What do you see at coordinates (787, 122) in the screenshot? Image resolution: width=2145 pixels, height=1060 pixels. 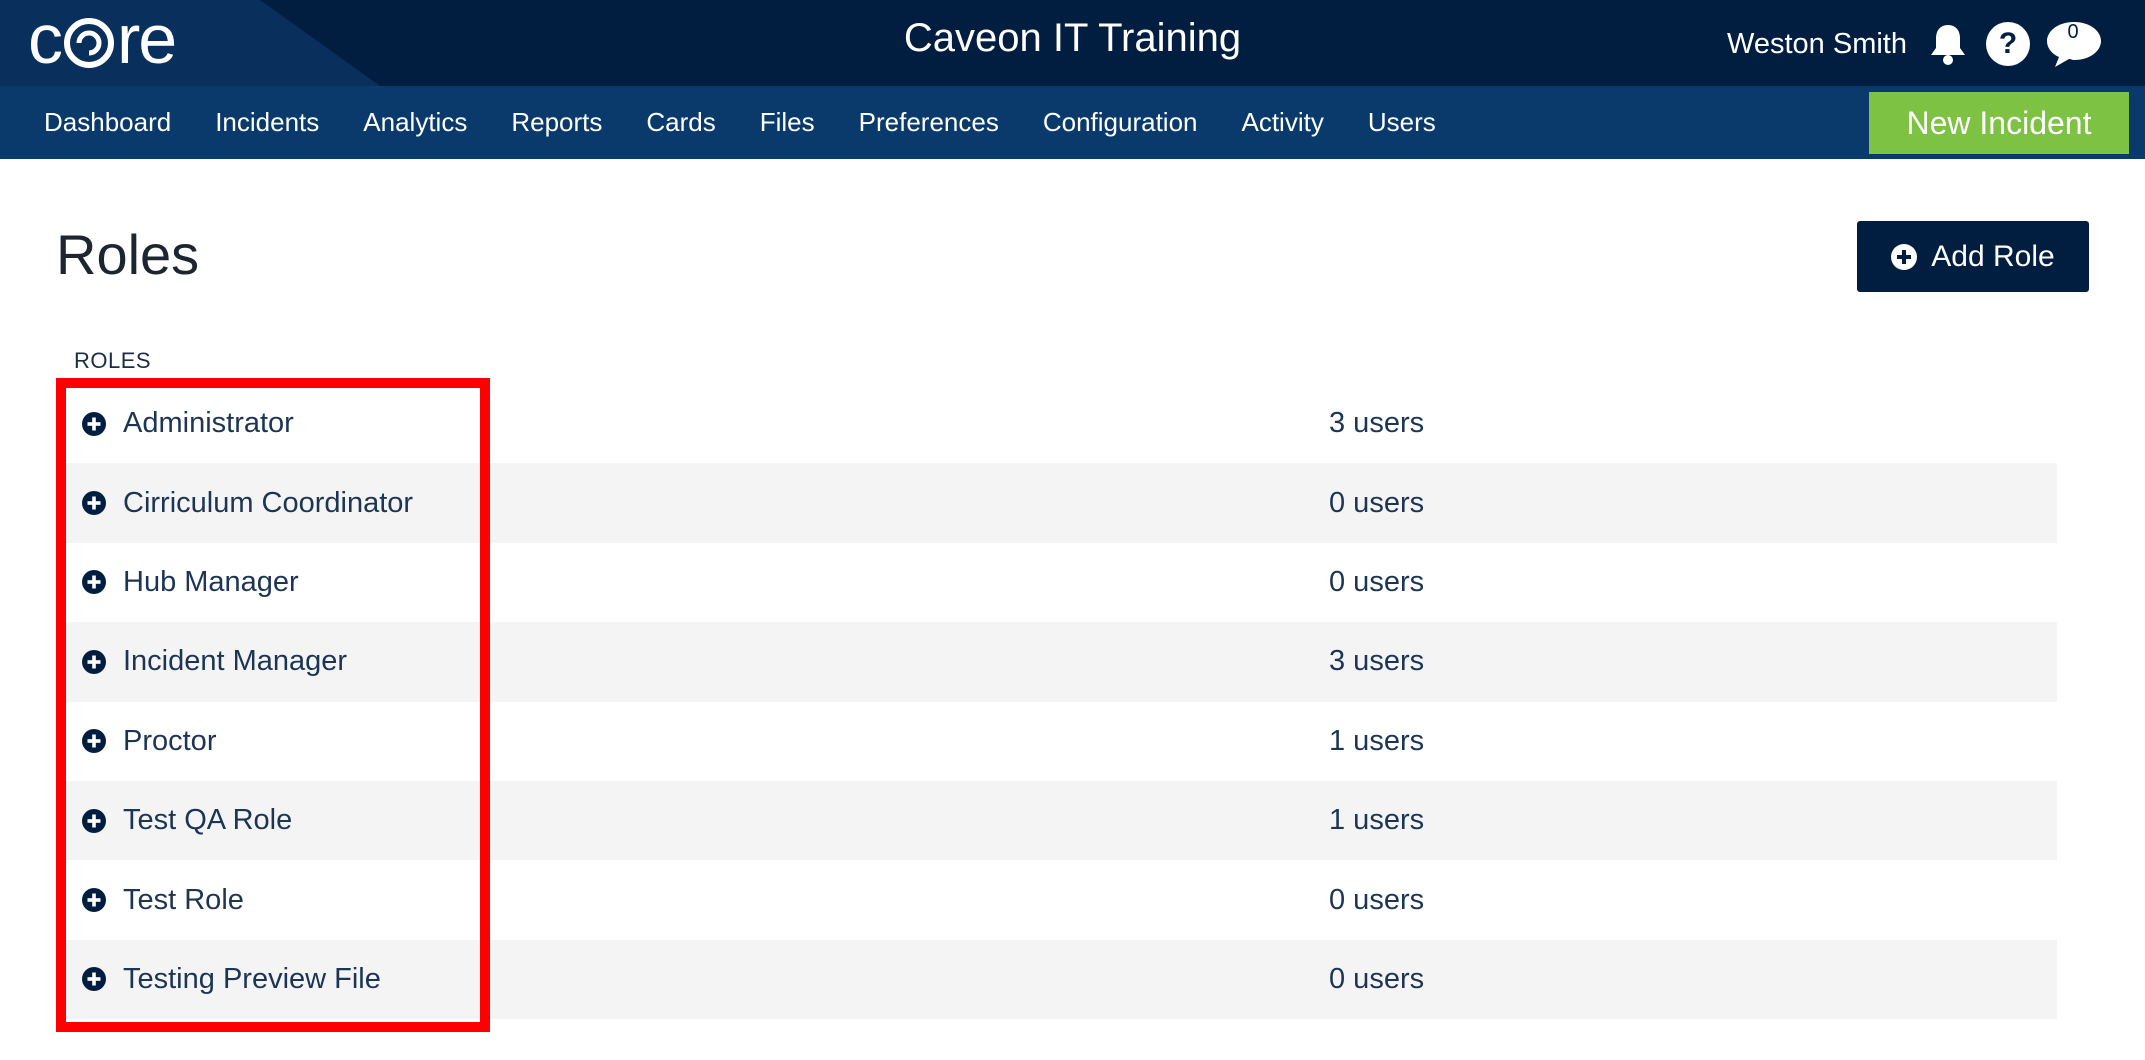 I see `nav-item-files: Files` at bounding box center [787, 122].